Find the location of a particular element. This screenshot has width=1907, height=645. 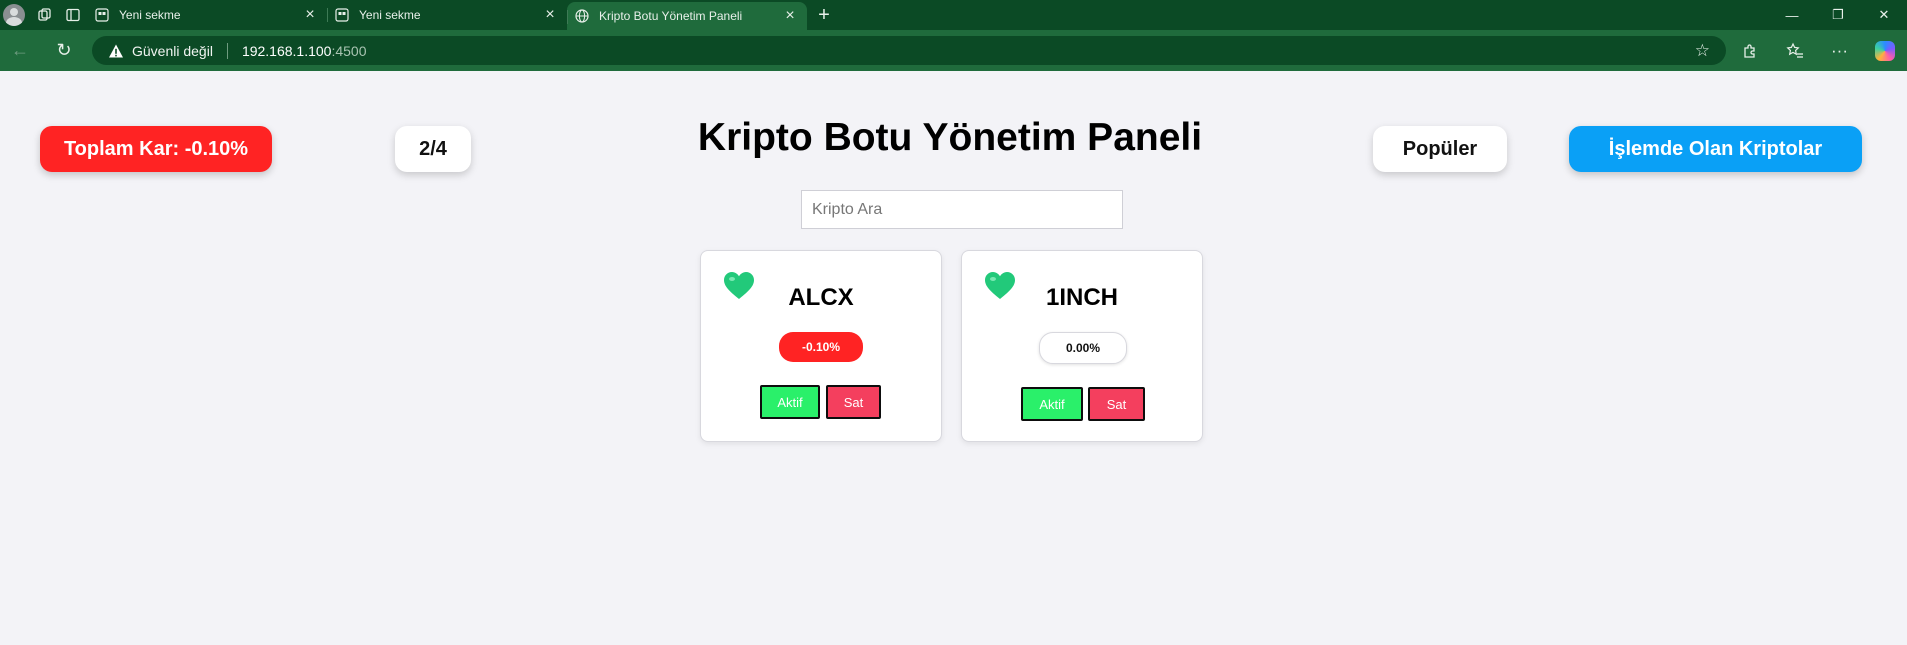

warning-triangle-icon is located at coordinates (116, 51).